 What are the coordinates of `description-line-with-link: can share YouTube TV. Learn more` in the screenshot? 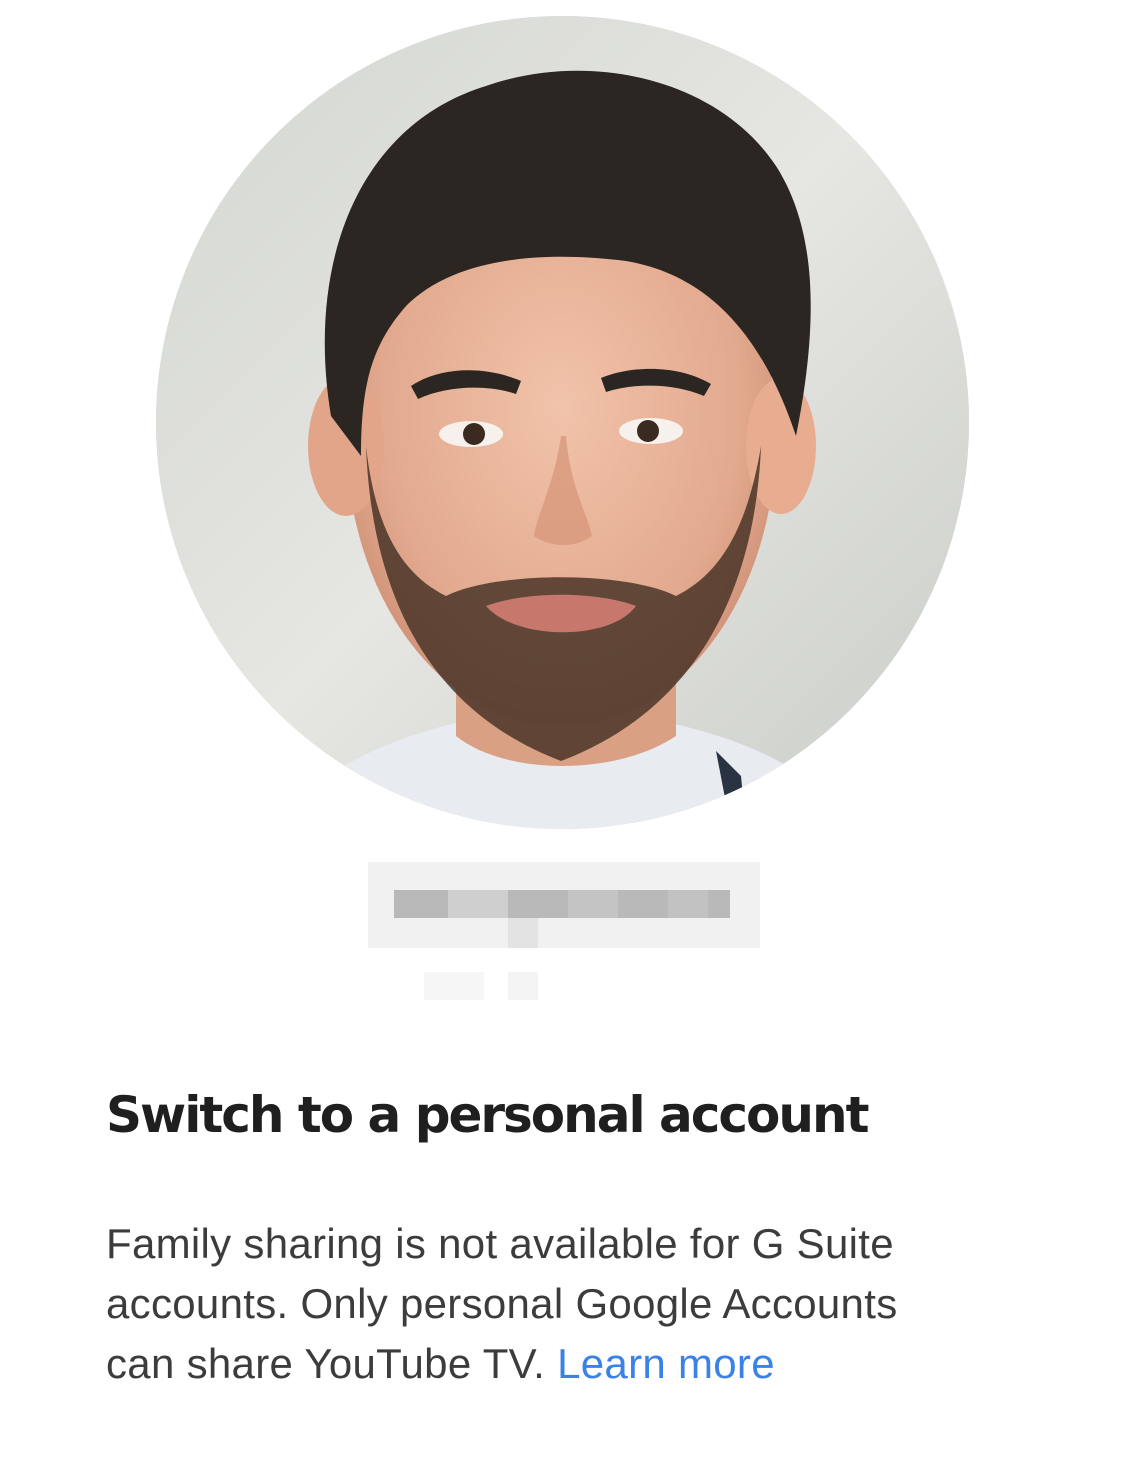 It's located at (566, 1364).